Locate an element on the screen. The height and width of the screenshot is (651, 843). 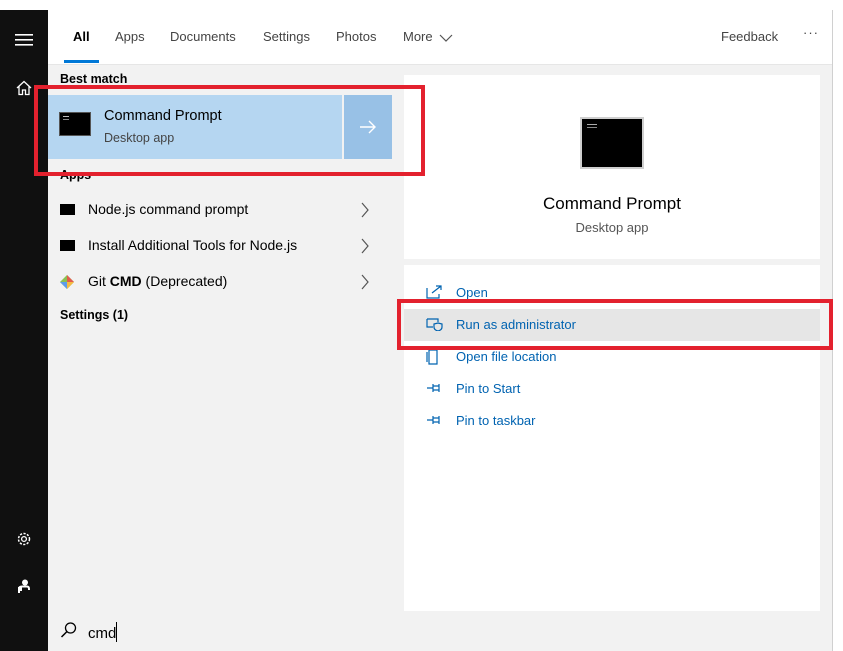
best-match-title: Command Prompt is located at coordinates (163, 116).